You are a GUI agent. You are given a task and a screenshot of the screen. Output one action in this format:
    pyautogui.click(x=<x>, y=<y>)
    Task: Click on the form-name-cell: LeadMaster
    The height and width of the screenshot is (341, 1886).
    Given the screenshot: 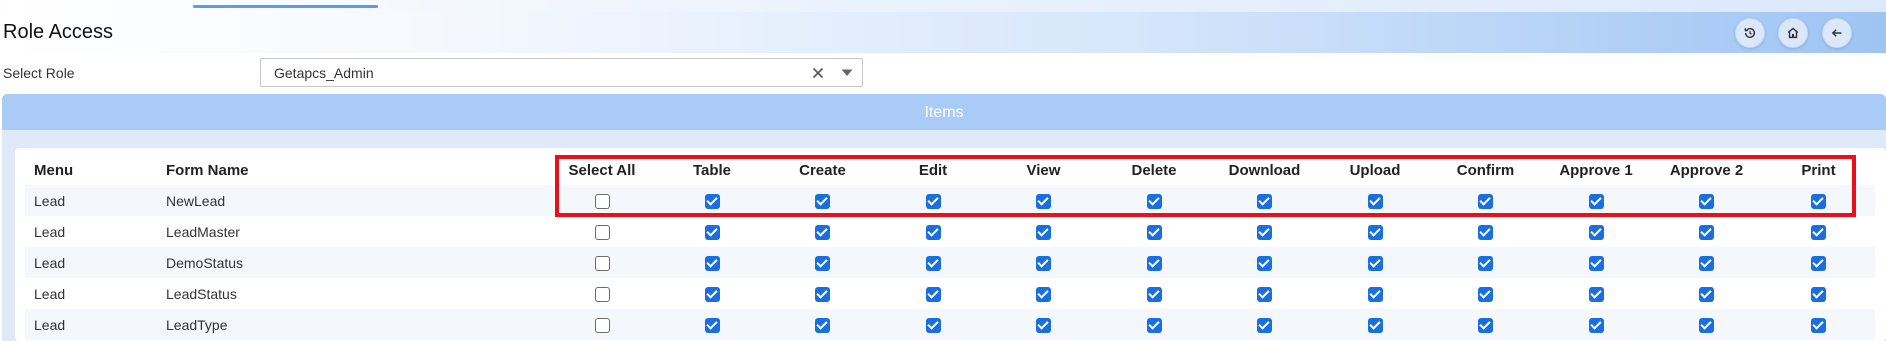 What is the action you would take?
    pyautogui.click(x=352, y=231)
    